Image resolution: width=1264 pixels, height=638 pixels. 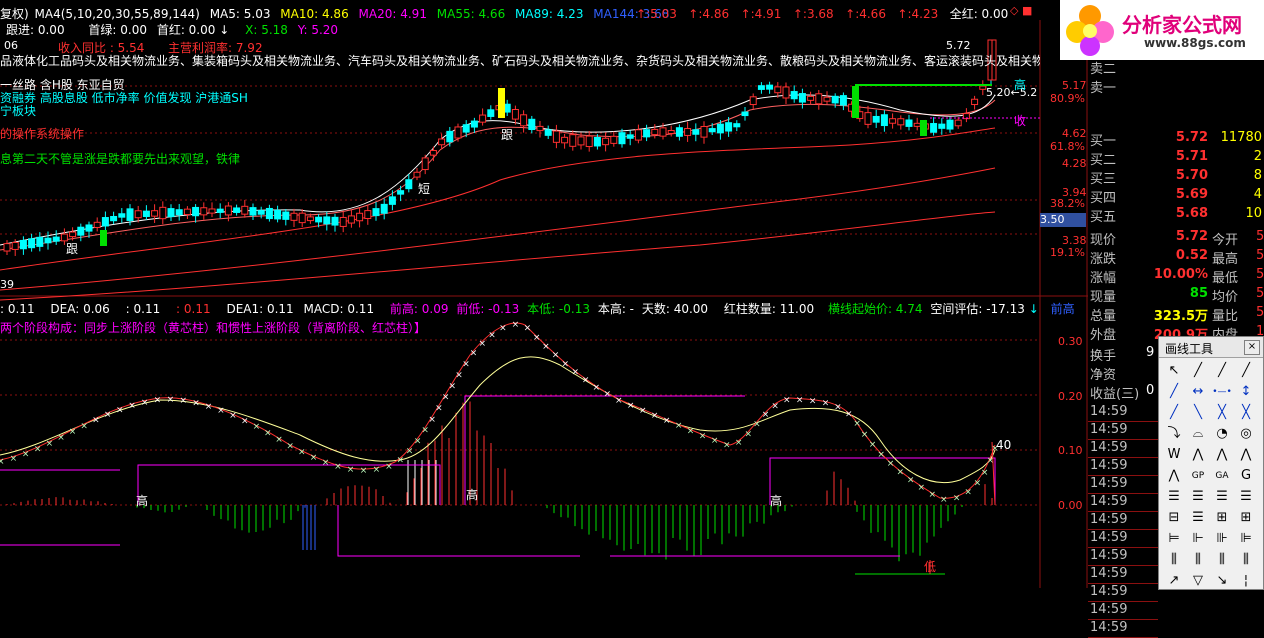 What do you see at coordinates (1174, 434) in the screenshot?
I see `arc-icon: ⤵` at bounding box center [1174, 434].